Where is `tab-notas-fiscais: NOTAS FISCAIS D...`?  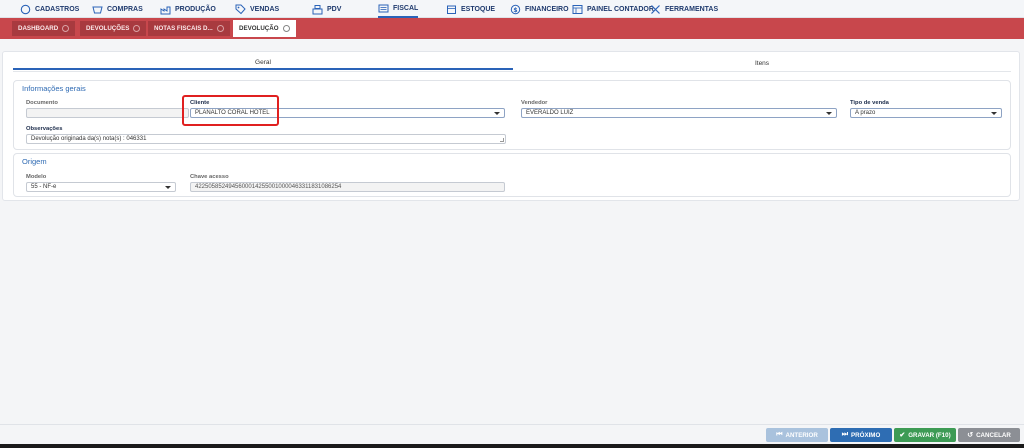
tab-notas-fiscais: NOTAS FISCAIS D... is located at coordinates (189, 28).